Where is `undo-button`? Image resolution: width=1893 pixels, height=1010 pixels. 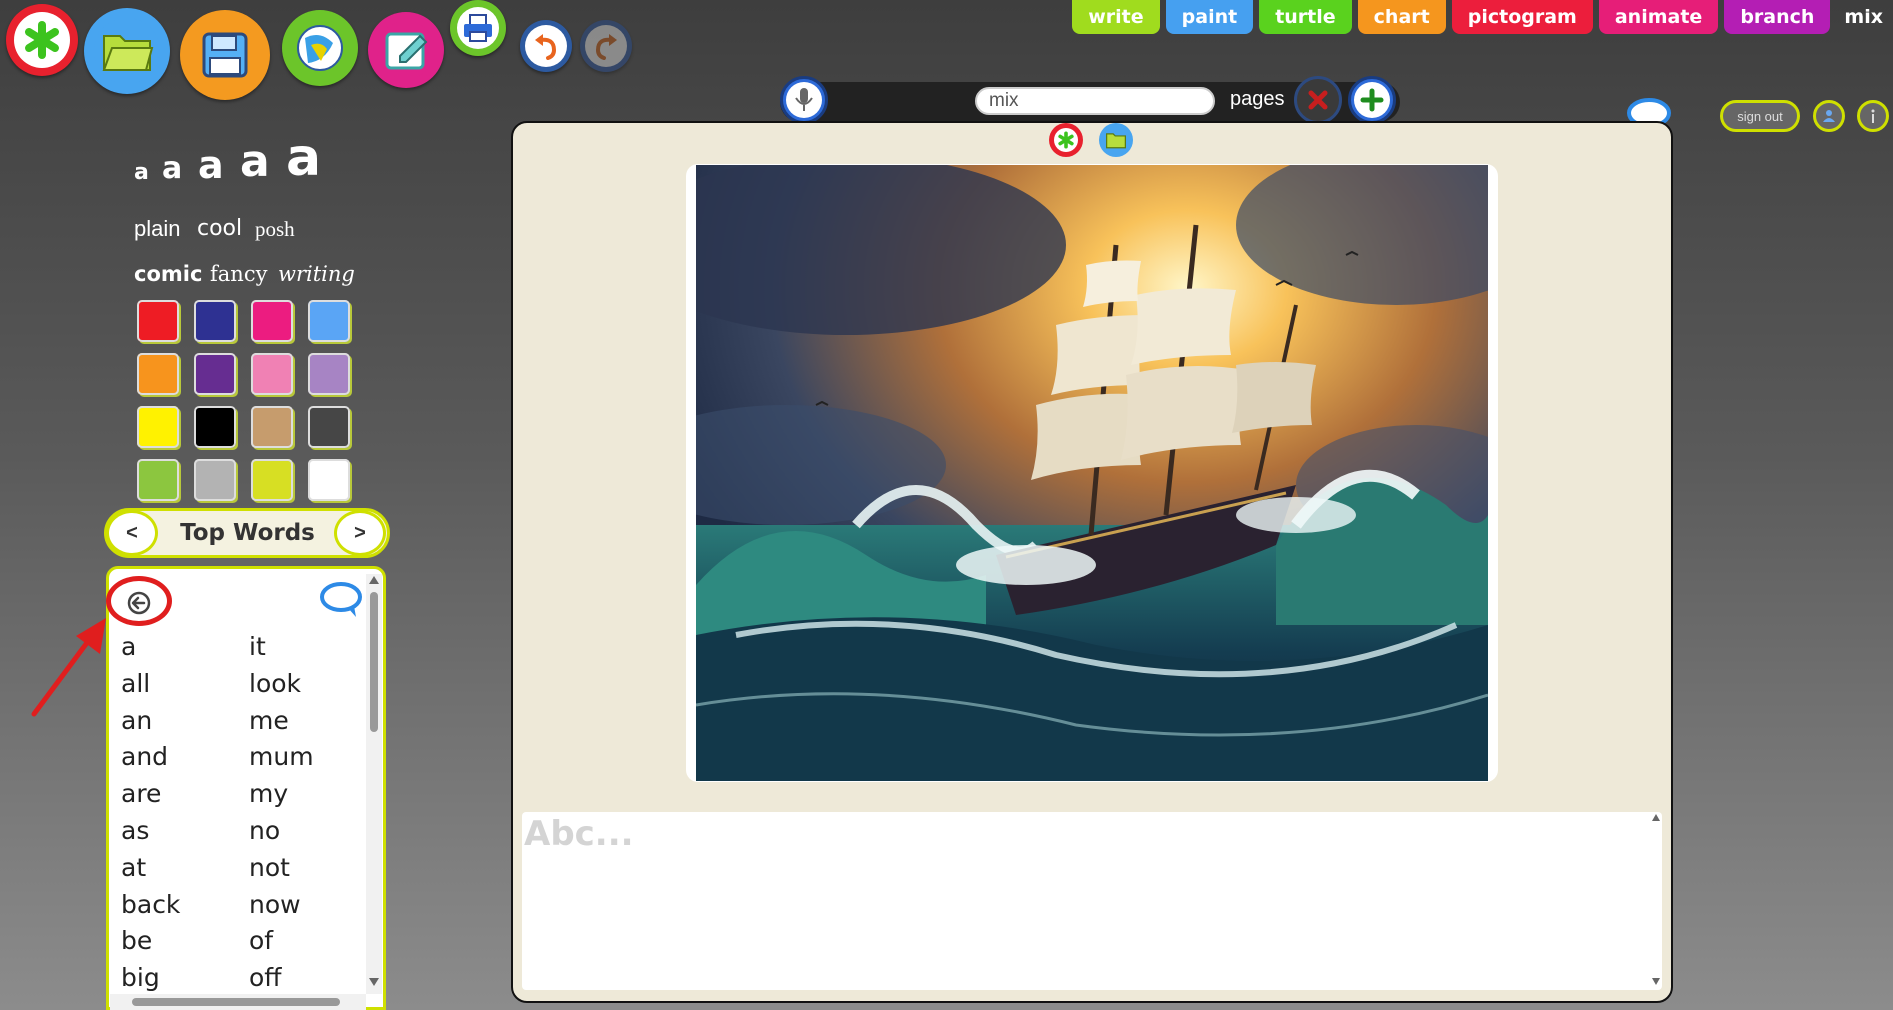 undo-button is located at coordinates (546, 46).